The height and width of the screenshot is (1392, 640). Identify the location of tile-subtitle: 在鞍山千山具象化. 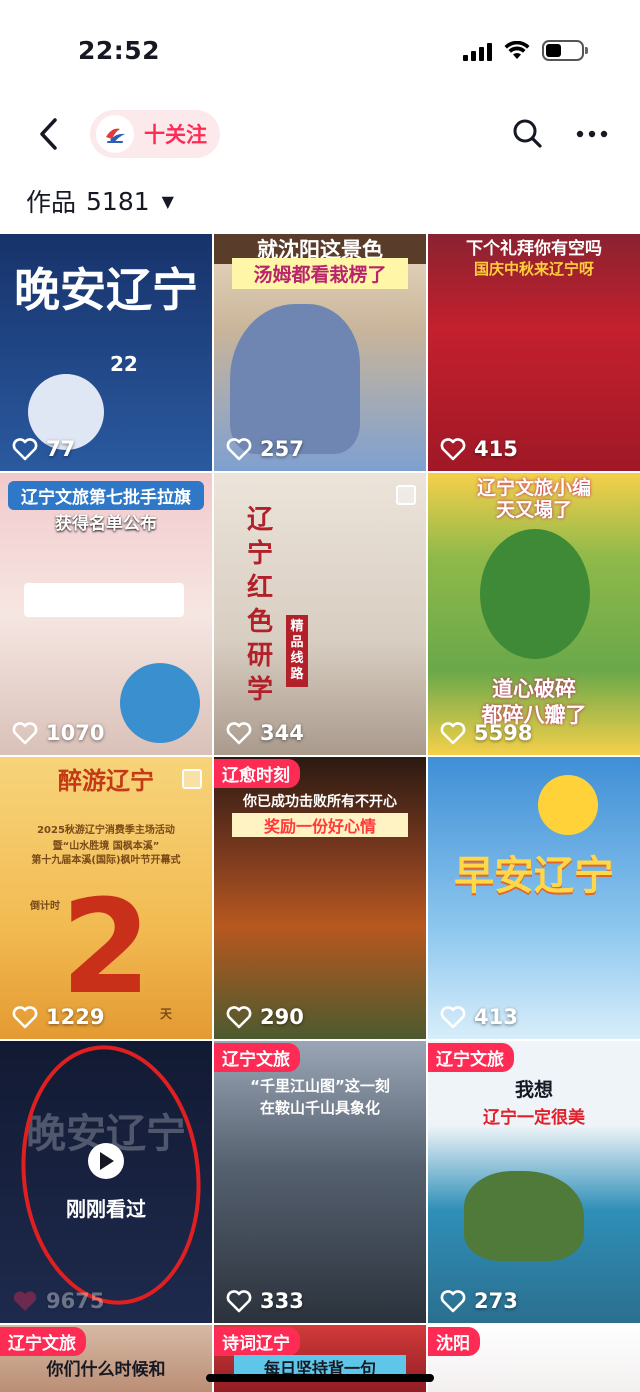
(319, 1108).